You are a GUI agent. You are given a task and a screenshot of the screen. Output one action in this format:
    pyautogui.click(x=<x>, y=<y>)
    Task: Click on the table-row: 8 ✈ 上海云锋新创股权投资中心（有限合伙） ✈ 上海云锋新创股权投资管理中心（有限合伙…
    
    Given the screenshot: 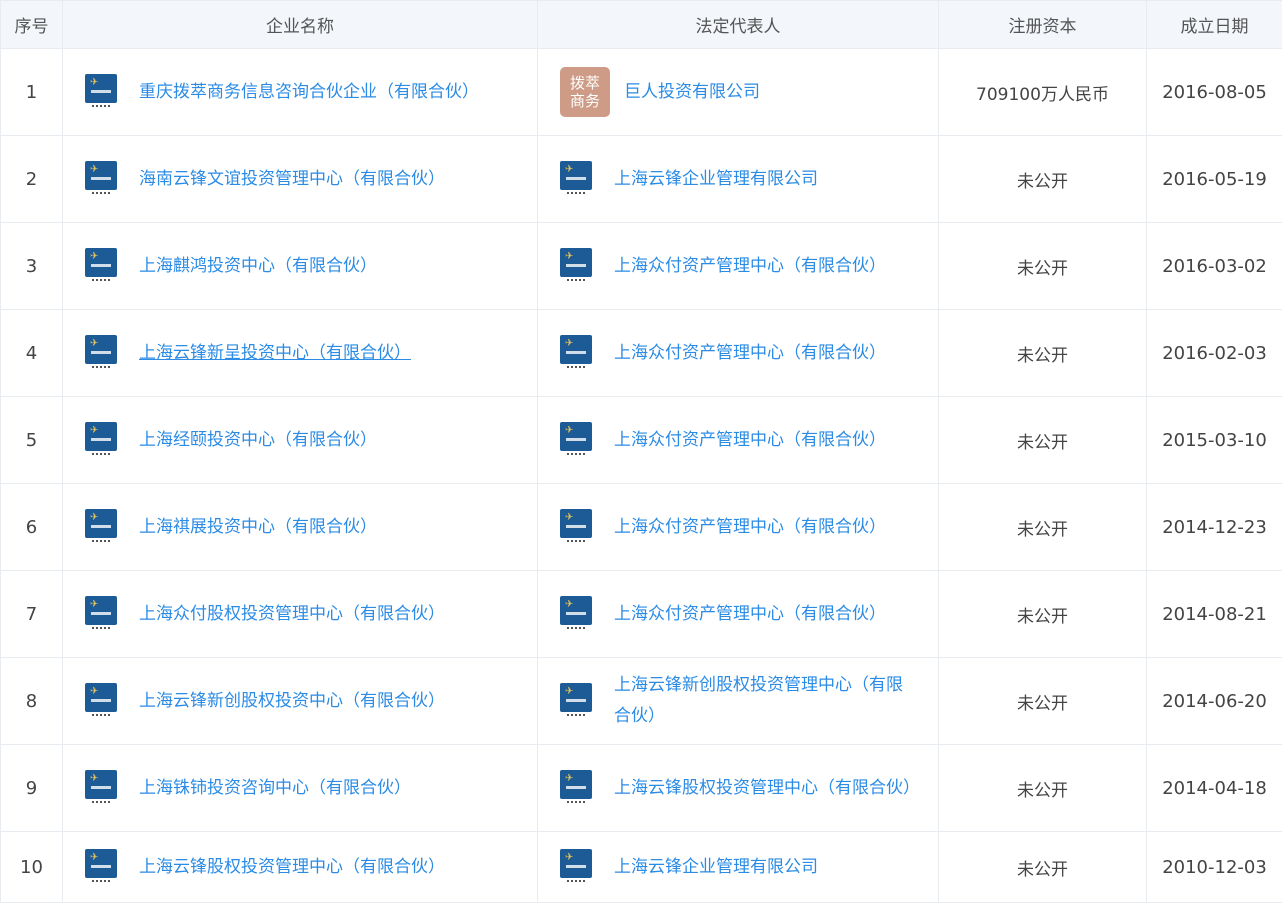 What is the action you would take?
    pyautogui.click(x=641, y=701)
    